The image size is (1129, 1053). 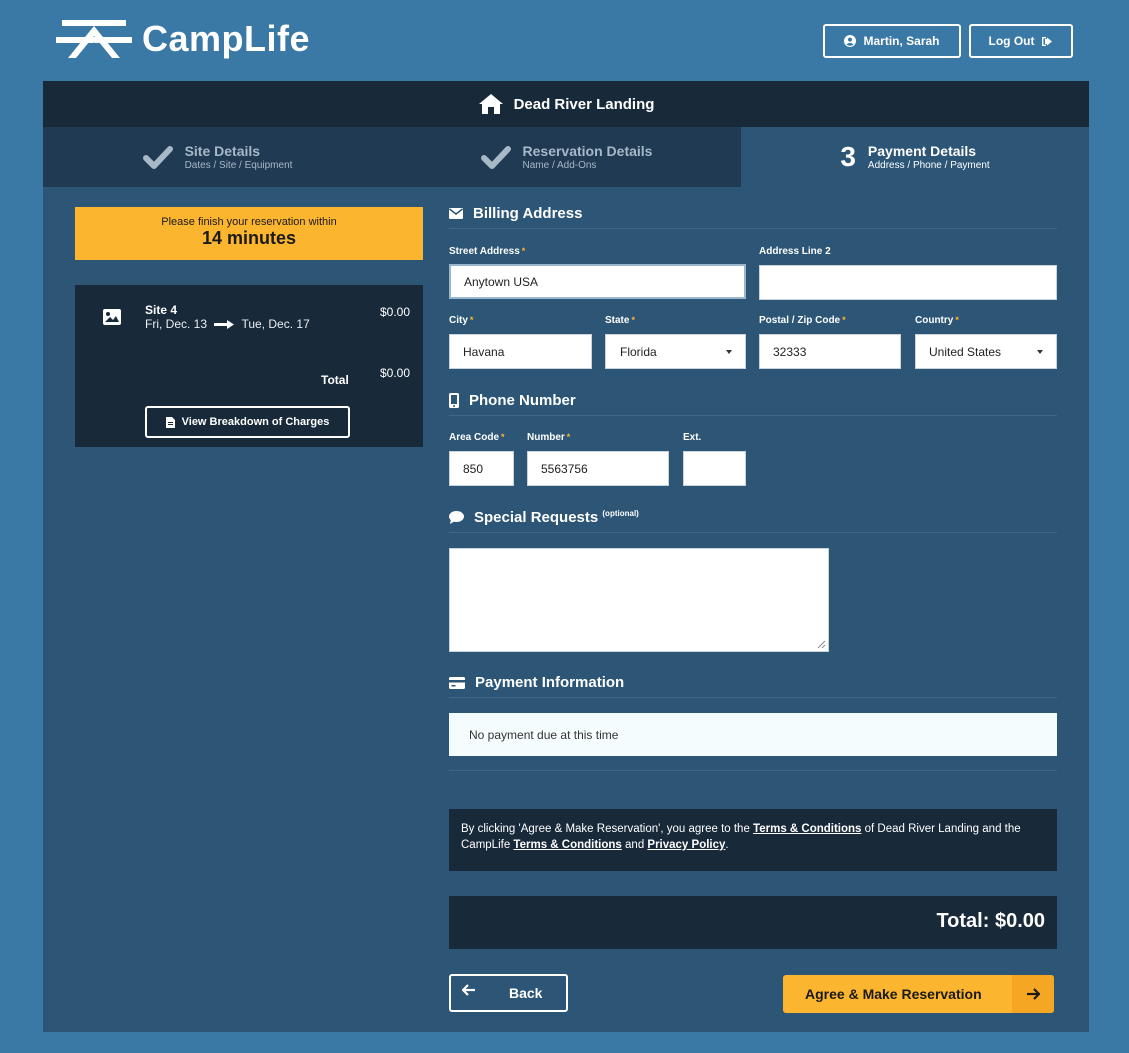 I want to click on user-account-button: Martin, Sarah, so click(x=892, y=41).